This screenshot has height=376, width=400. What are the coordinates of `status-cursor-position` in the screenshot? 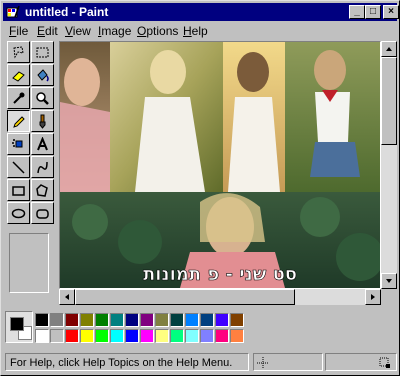 It's located at (288, 362).